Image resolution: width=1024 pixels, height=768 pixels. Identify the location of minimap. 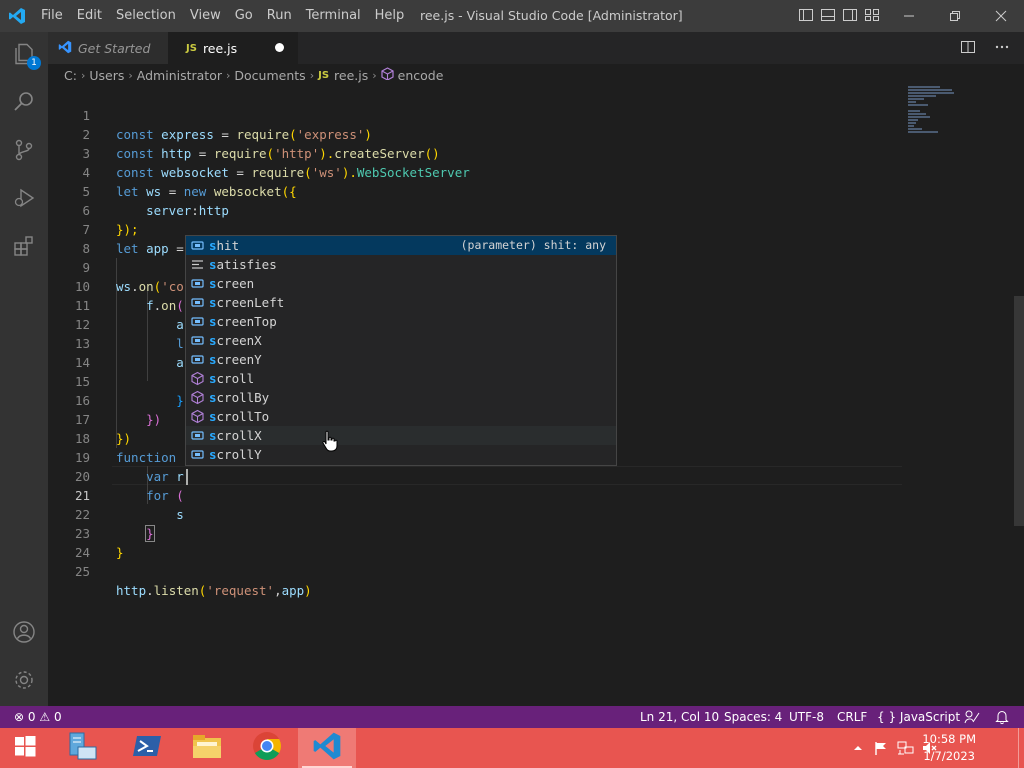
(938, 116).